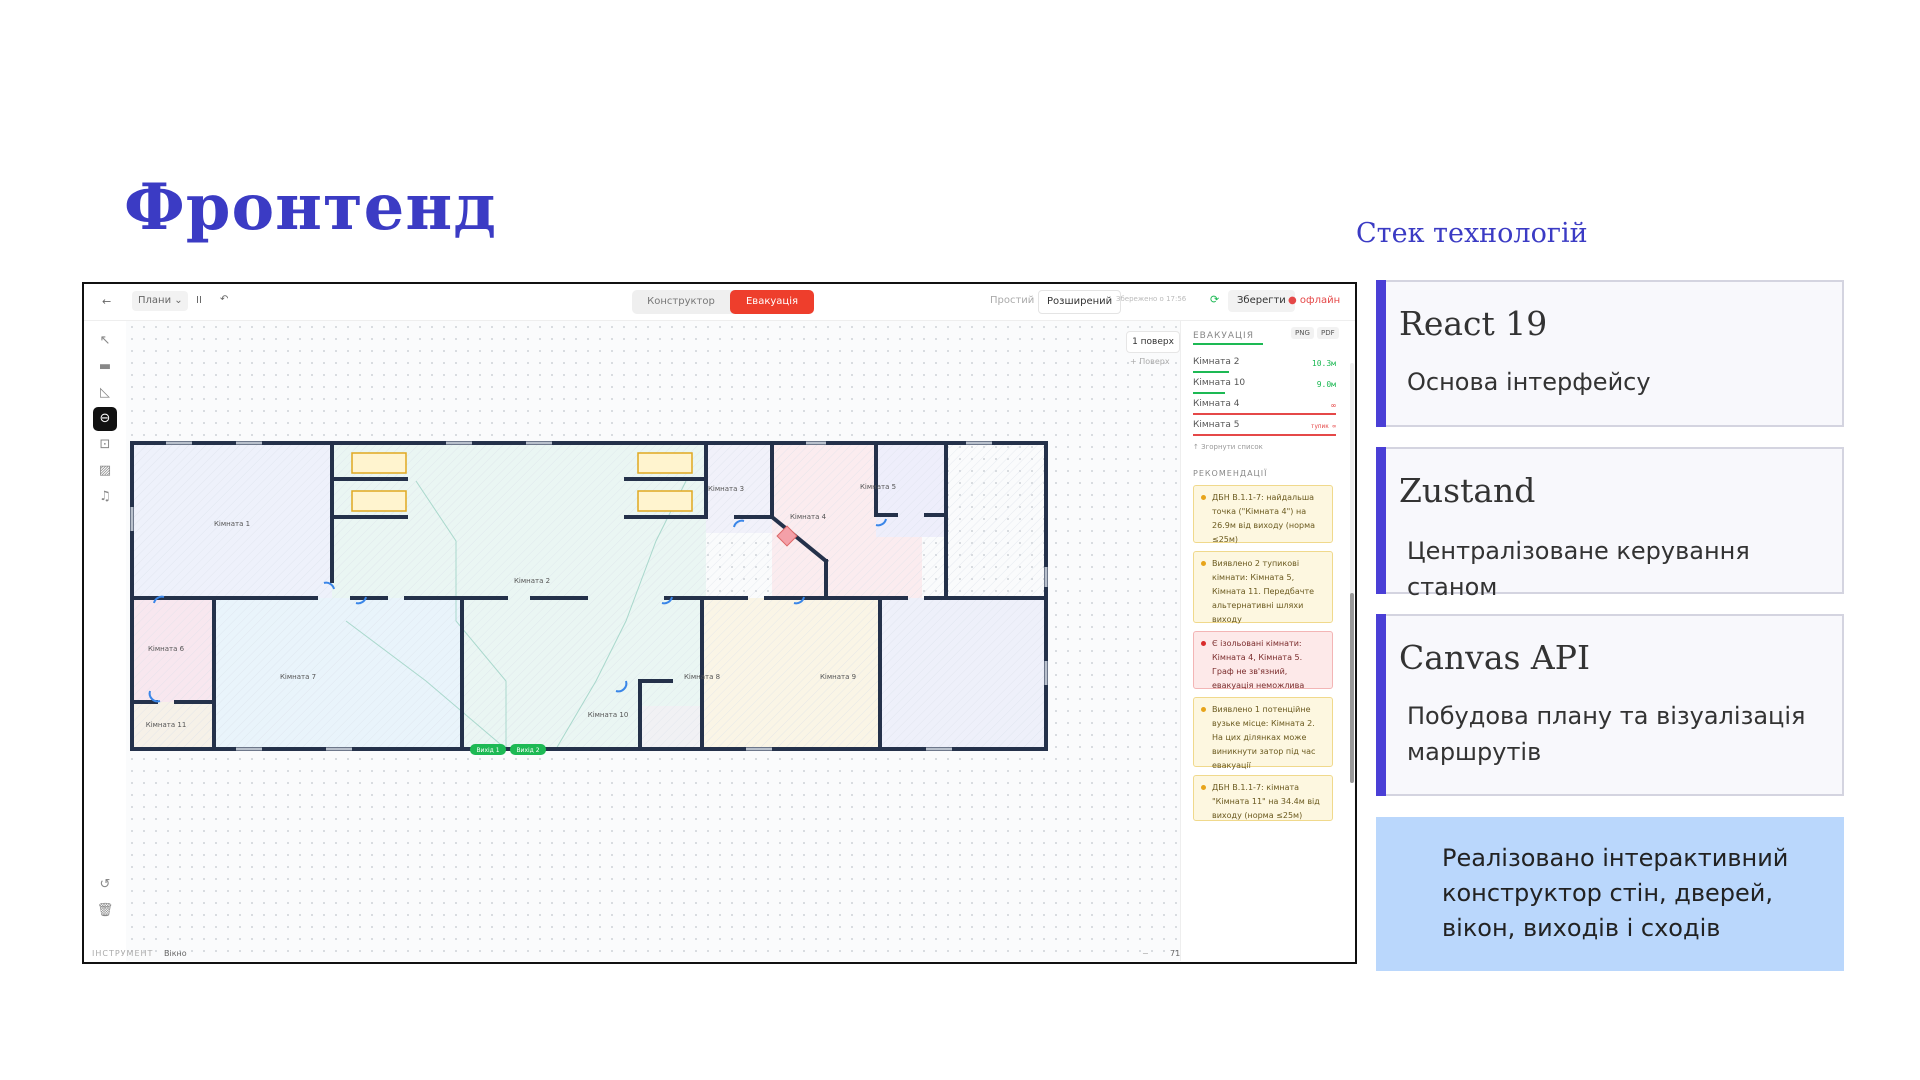  I want to click on room-label: Кімната 8, so click(702, 677).